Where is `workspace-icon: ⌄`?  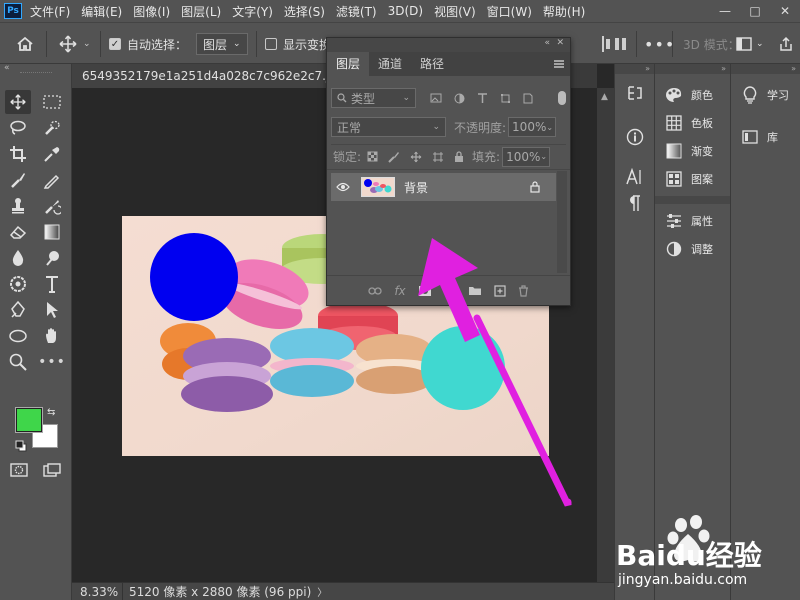 workspace-icon: ⌄ is located at coordinates (750, 44).